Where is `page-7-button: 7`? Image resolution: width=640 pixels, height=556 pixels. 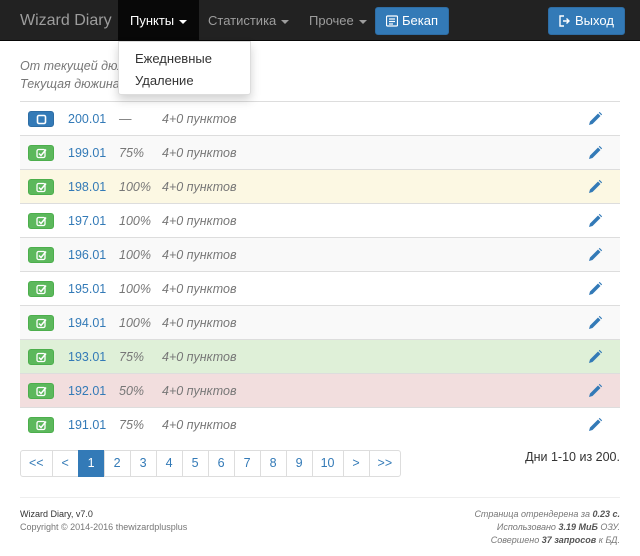
page-7-button: 7 is located at coordinates (247, 463).